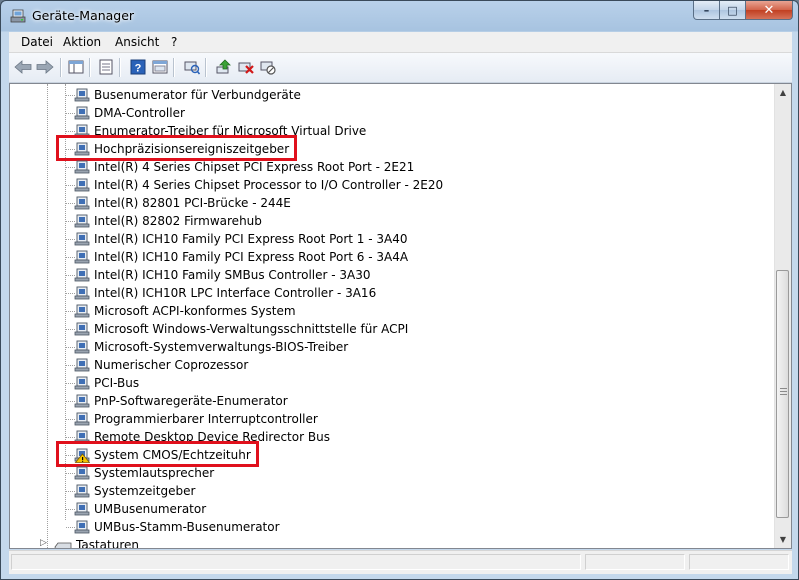  I want to click on caption-buttons: – □ ✕, so click(743, 11).